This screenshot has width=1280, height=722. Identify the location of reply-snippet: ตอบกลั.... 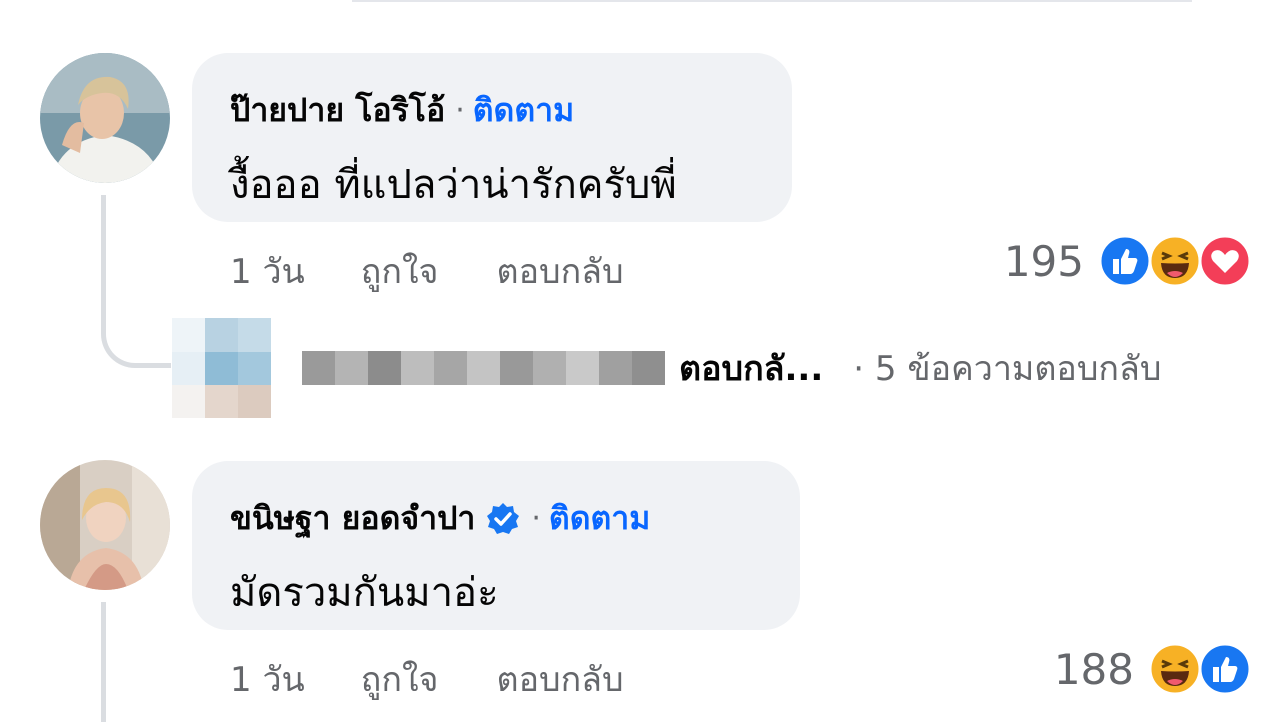
(751, 368).